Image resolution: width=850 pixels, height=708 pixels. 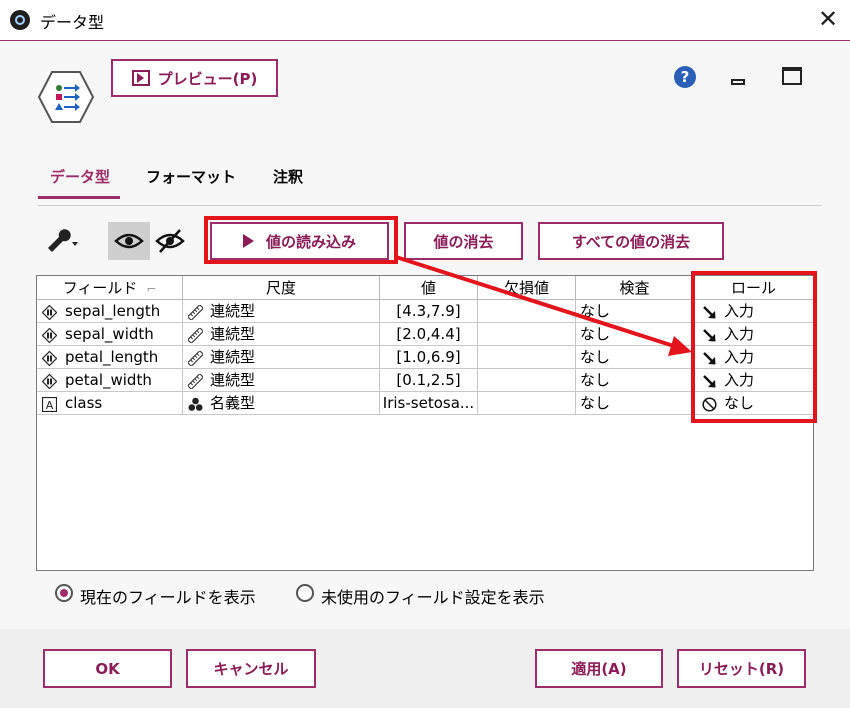 What do you see at coordinates (195, 403) in the screenshot?
I see `nominal-dots-icon` at bounding box center [195, 403].